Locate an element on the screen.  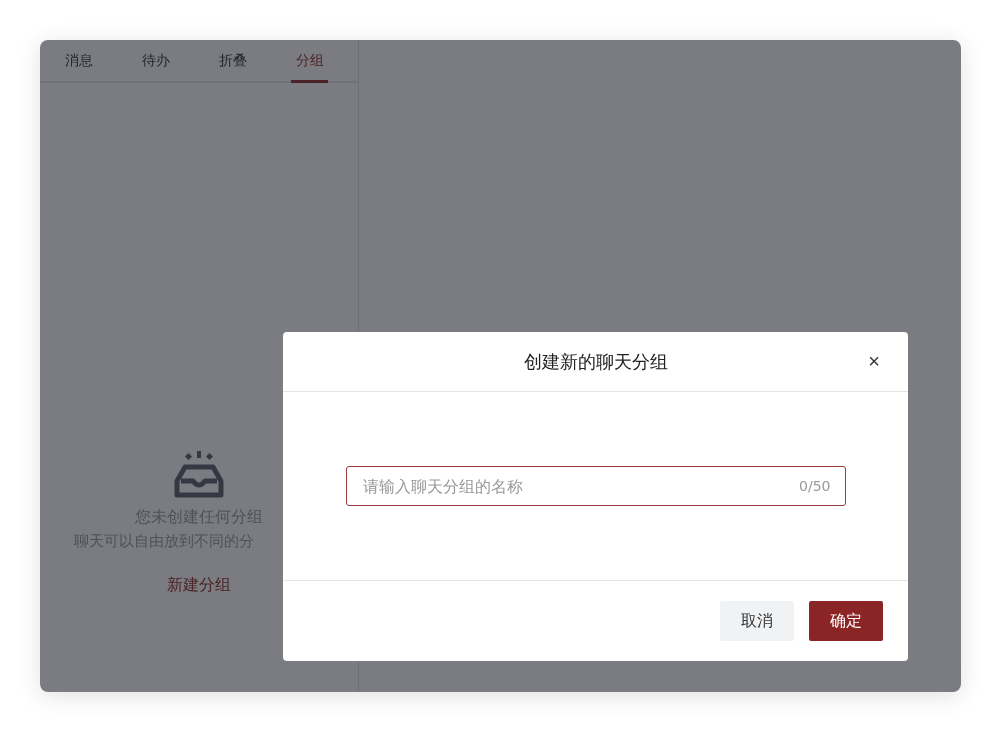
tab: 折叠 is located at coordinates (232, 60).